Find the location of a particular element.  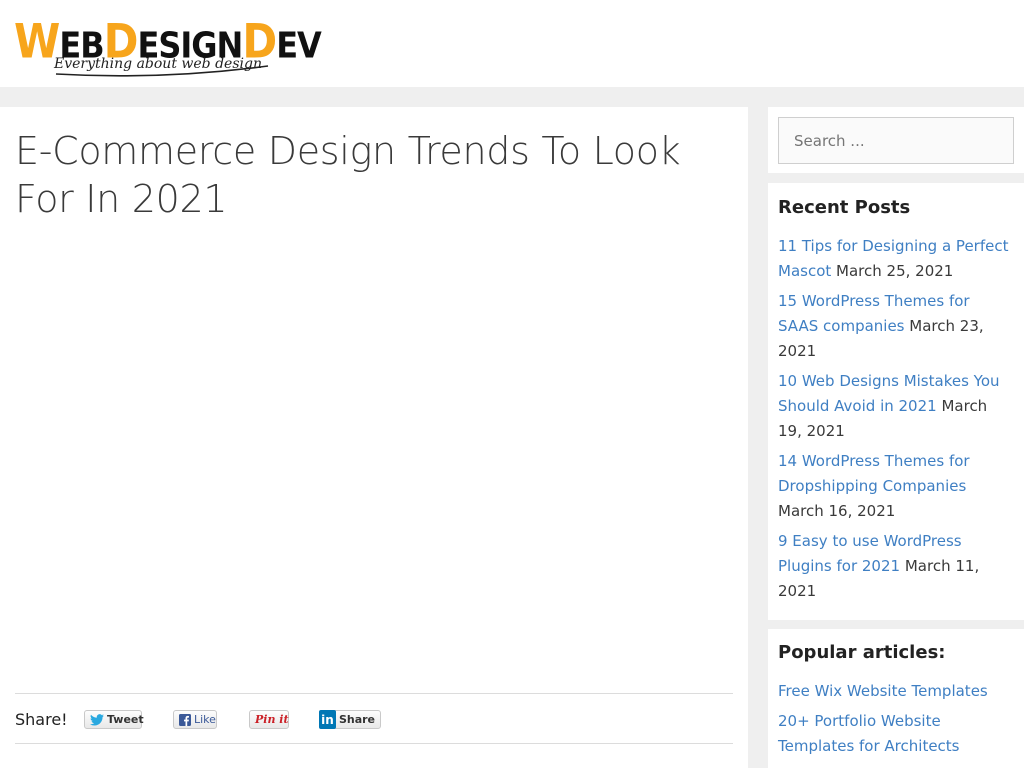

tweet-button: Tweet is located at coordinates (114, 719).